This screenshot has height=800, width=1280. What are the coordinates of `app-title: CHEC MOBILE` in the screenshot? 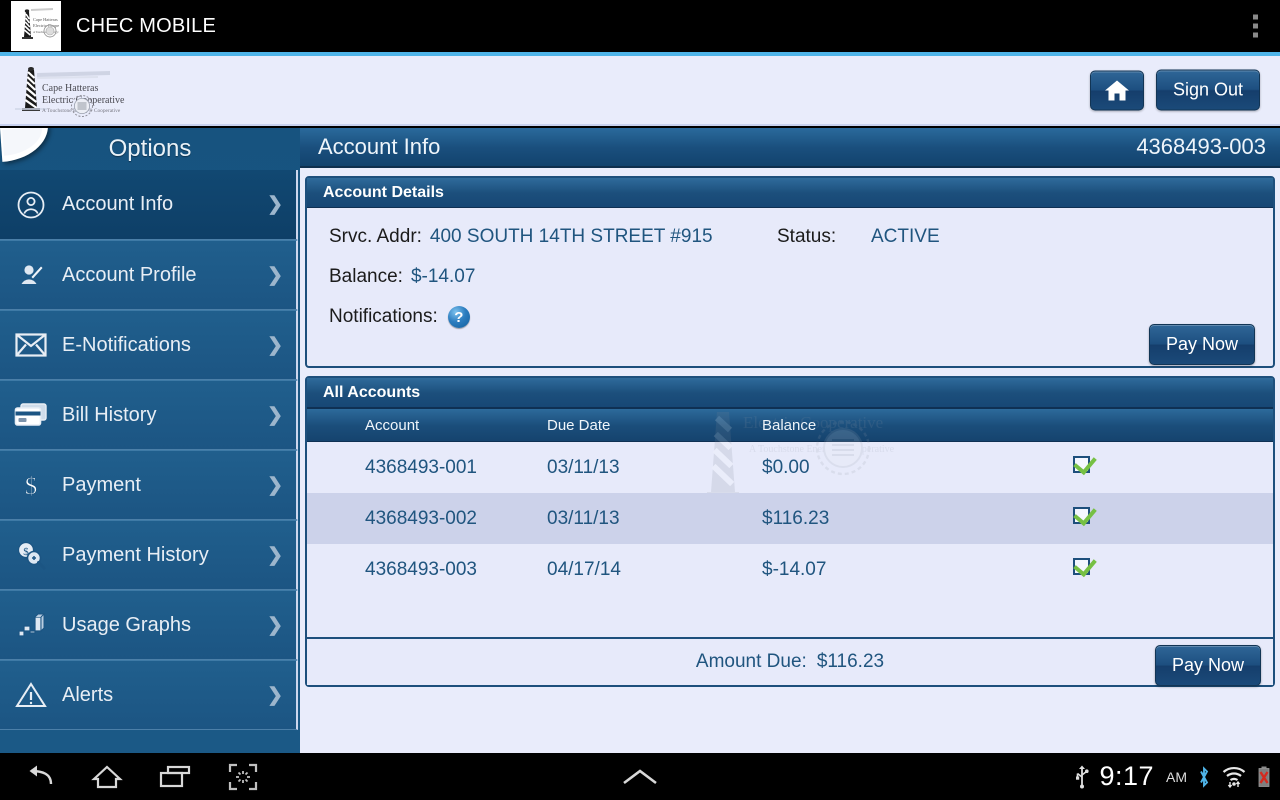 It's located at (146, 25).